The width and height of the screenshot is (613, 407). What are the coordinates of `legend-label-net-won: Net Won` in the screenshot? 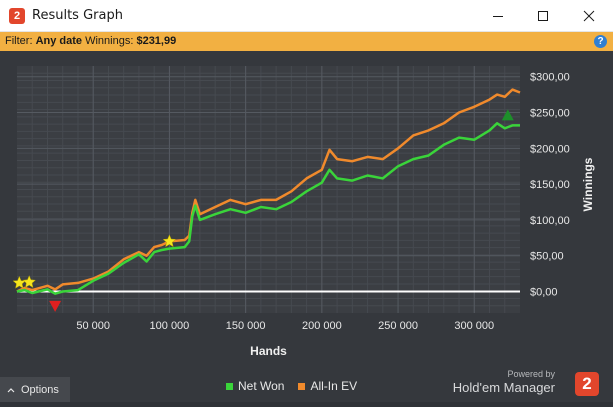 It's located at (261, 386).